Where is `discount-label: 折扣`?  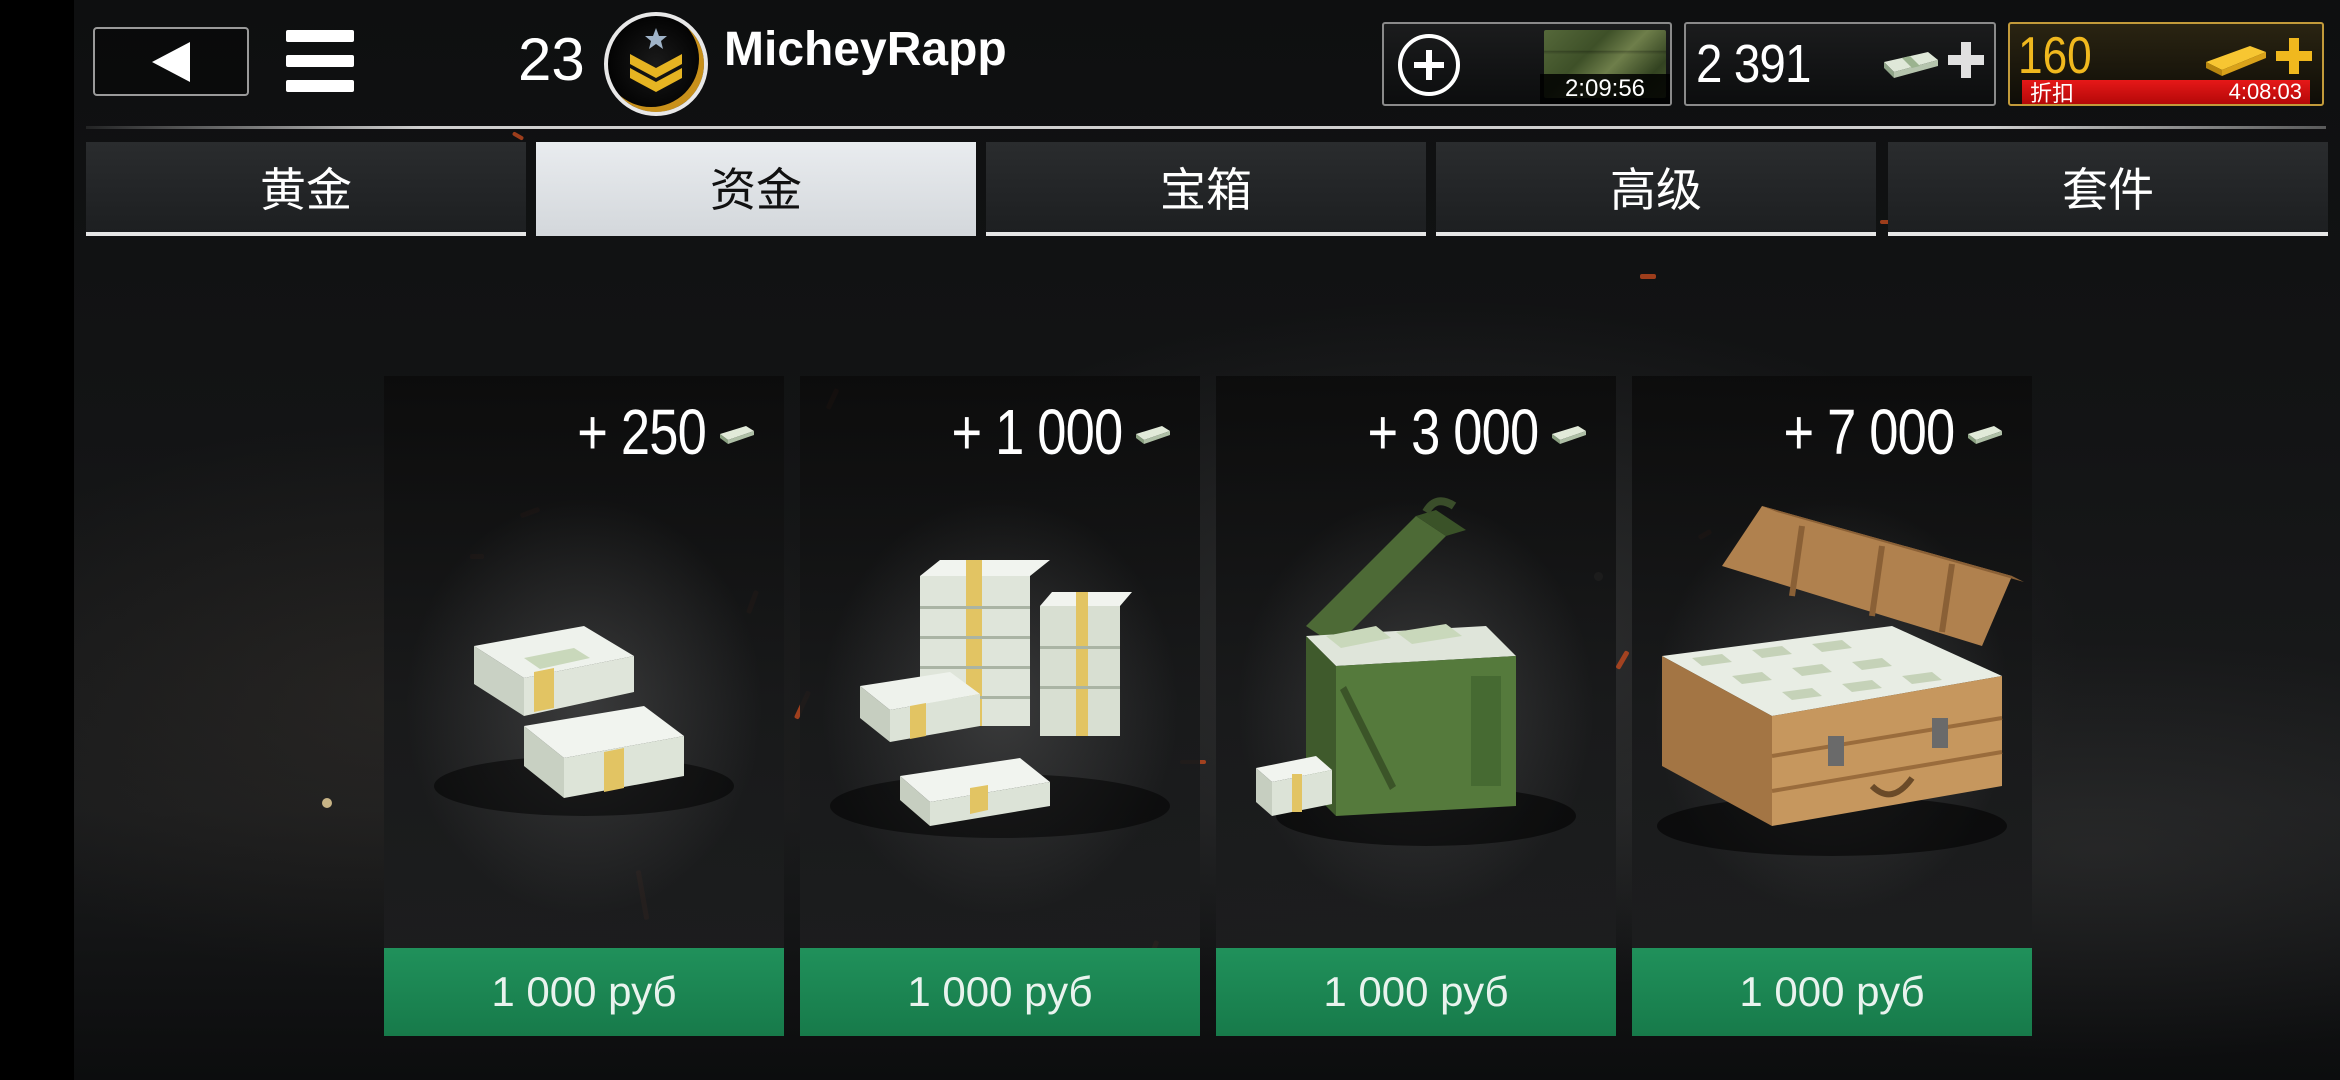
discount-label: 折扣 is located at coordinates (2052, 93).